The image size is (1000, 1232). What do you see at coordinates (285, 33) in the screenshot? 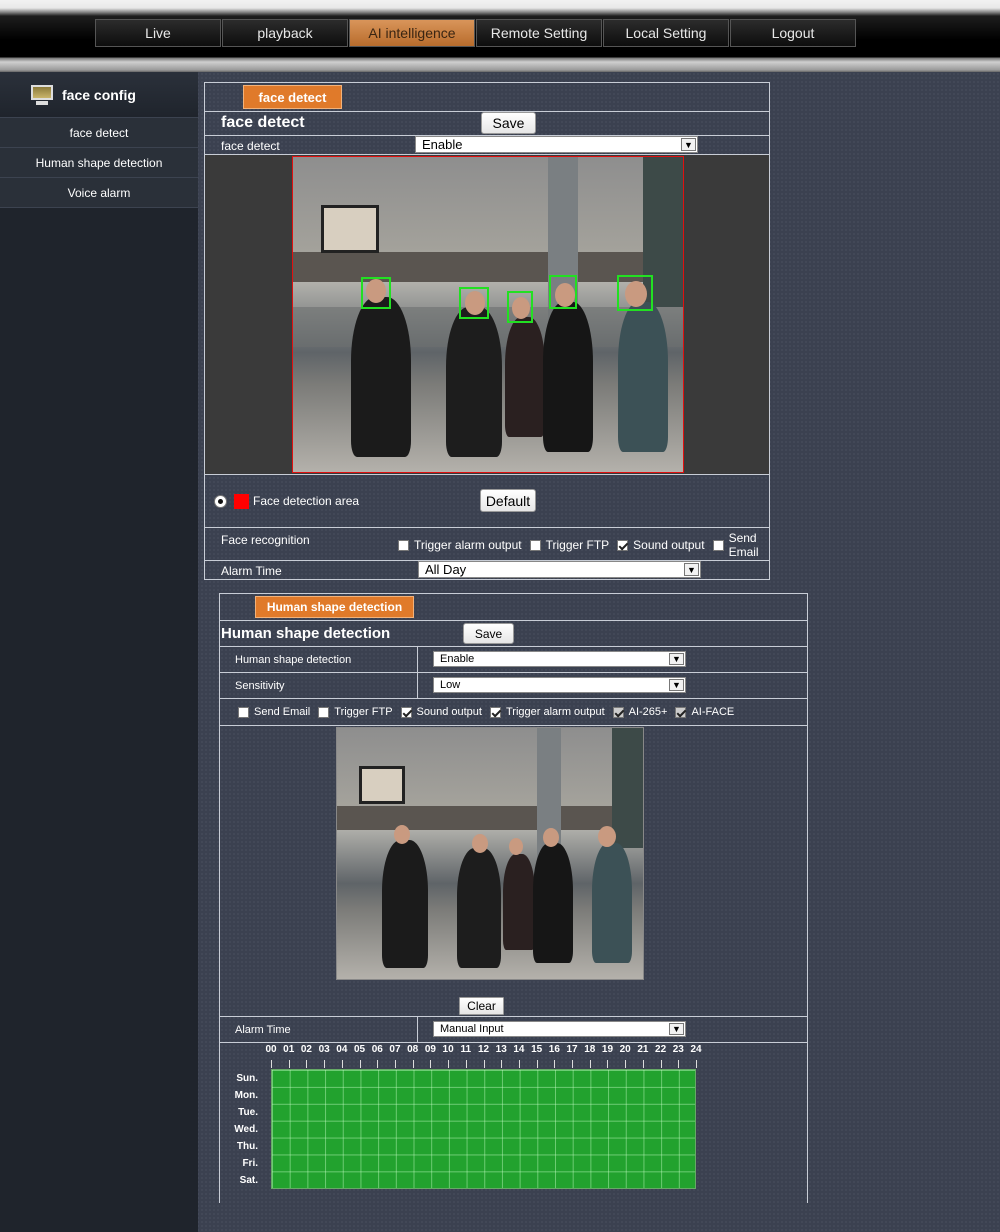
I see `tab-playback: playback` at bounding box center [285, 33].